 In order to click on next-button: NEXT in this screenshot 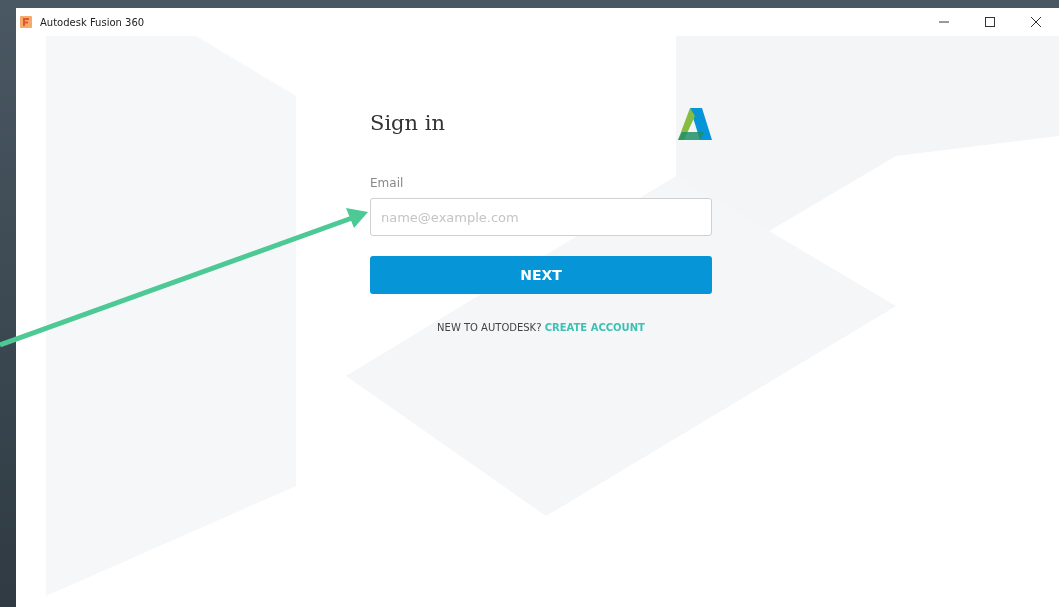, I will do `click(541, 275)`.